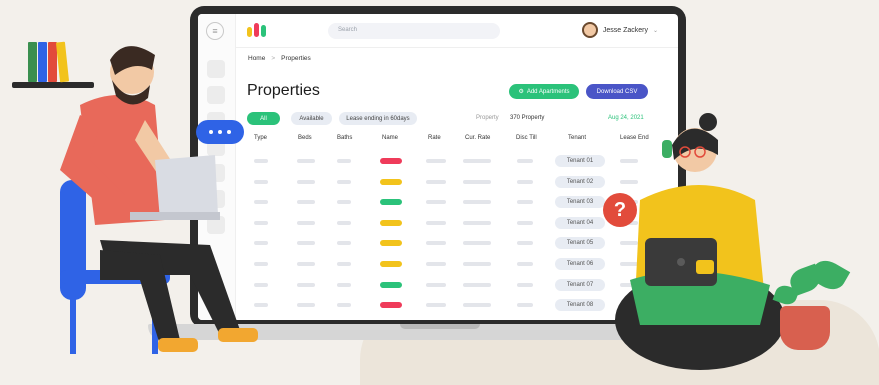  I want to click on tenant-chip: Tenant 08, so click(580, 305).